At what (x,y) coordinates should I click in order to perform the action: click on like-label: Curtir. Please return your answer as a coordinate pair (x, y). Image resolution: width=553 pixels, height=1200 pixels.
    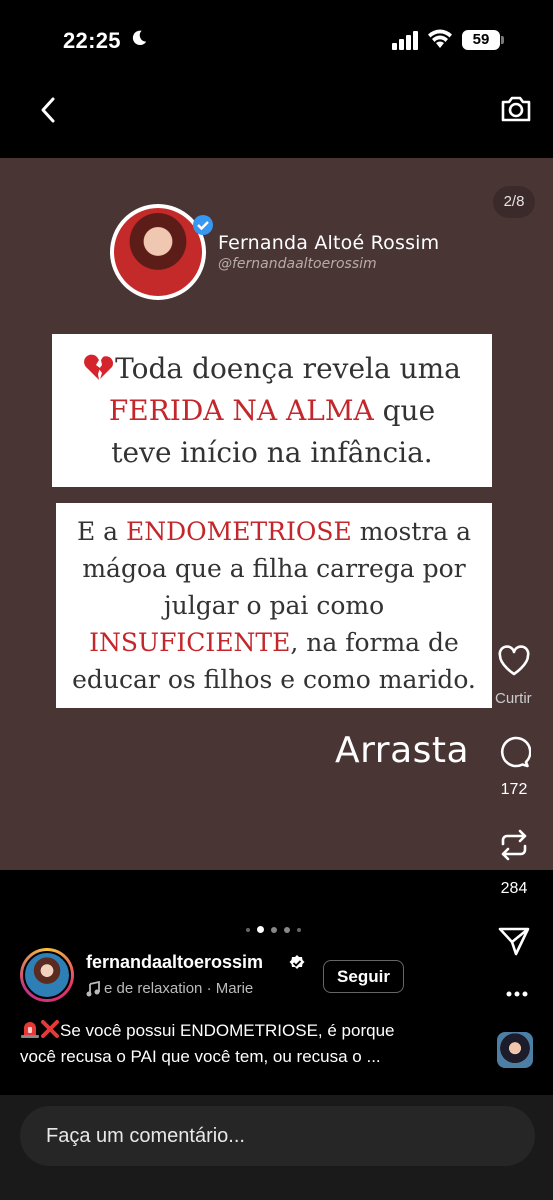
    Looking at the image, I should click on (513, 698).